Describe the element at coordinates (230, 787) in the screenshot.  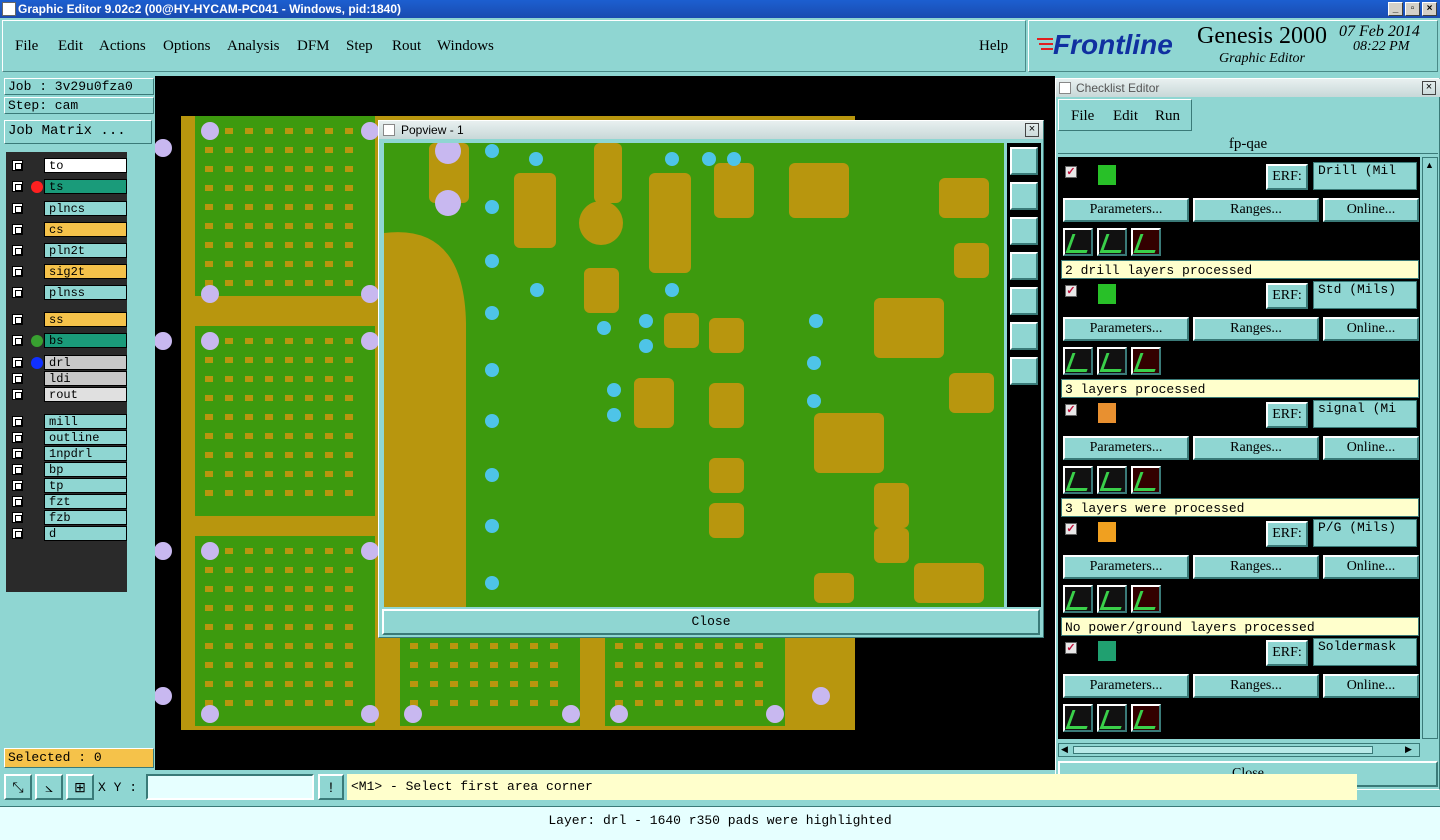
I see `xy-input` at that location.